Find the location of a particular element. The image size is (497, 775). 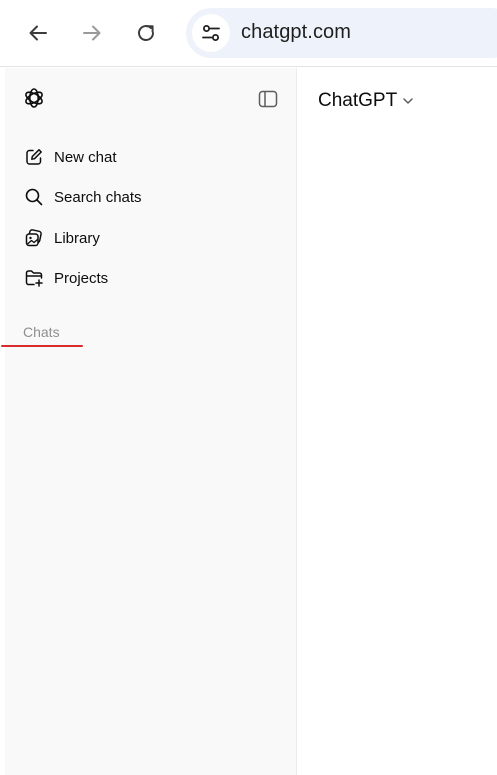

site-info-button is located at coordinates (211, 33).